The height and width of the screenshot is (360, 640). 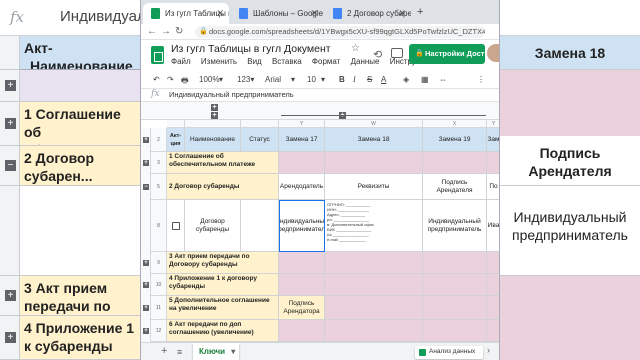 I want to click on bold-button: B, so click(x=342, y=79).